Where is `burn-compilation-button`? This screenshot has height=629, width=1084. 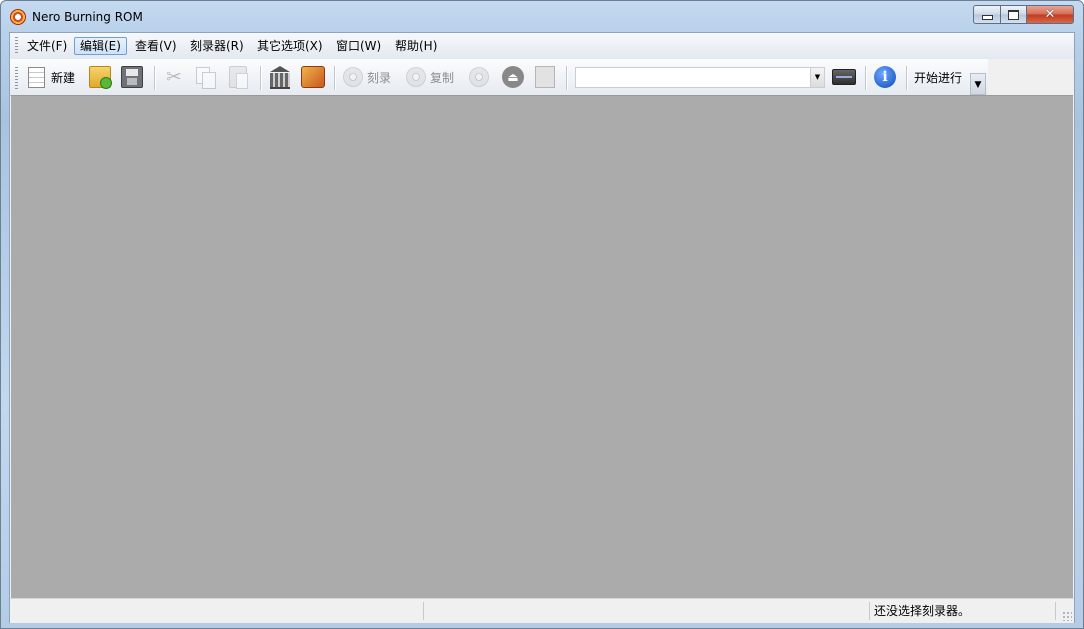 burn-compilation-button is located at coordinates (313, 77).